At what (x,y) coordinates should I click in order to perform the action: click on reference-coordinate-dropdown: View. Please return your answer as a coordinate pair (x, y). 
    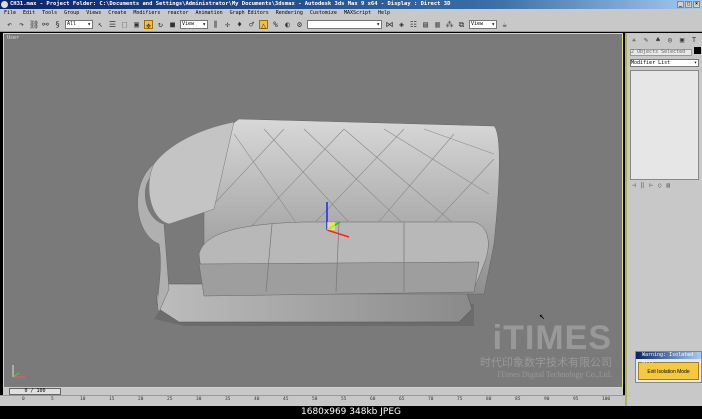
    Looking at the image, I should click on (194, 24).